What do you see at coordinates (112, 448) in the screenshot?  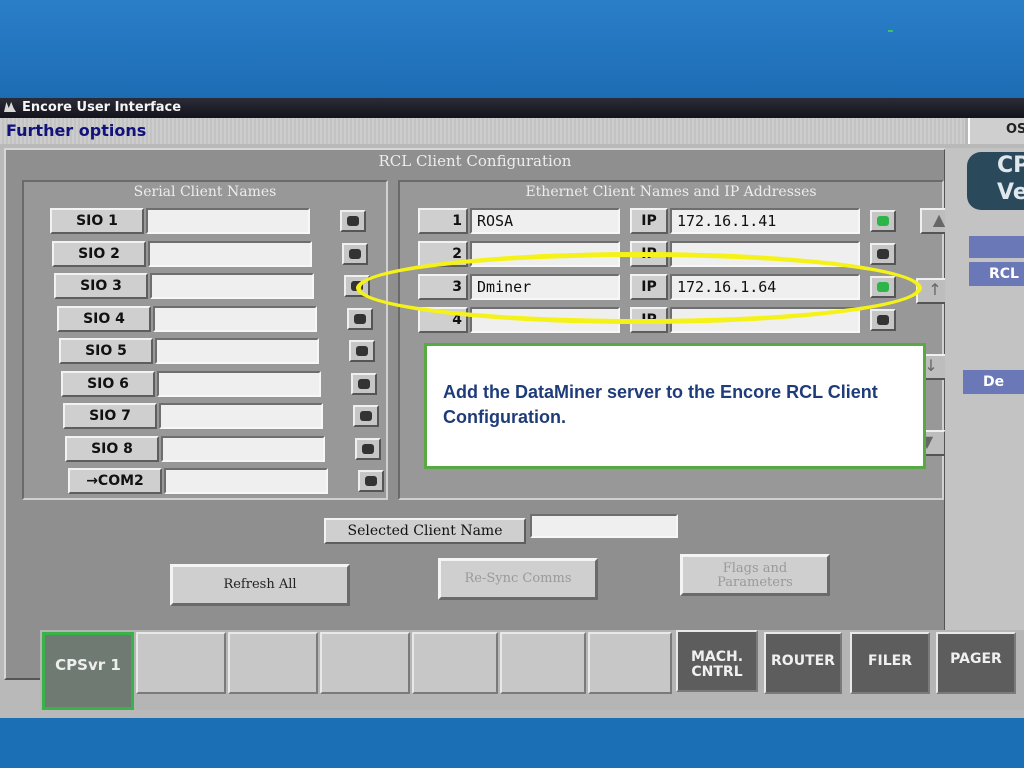 I see `sio-button: SIO 8` at bounding box center [112, 448].